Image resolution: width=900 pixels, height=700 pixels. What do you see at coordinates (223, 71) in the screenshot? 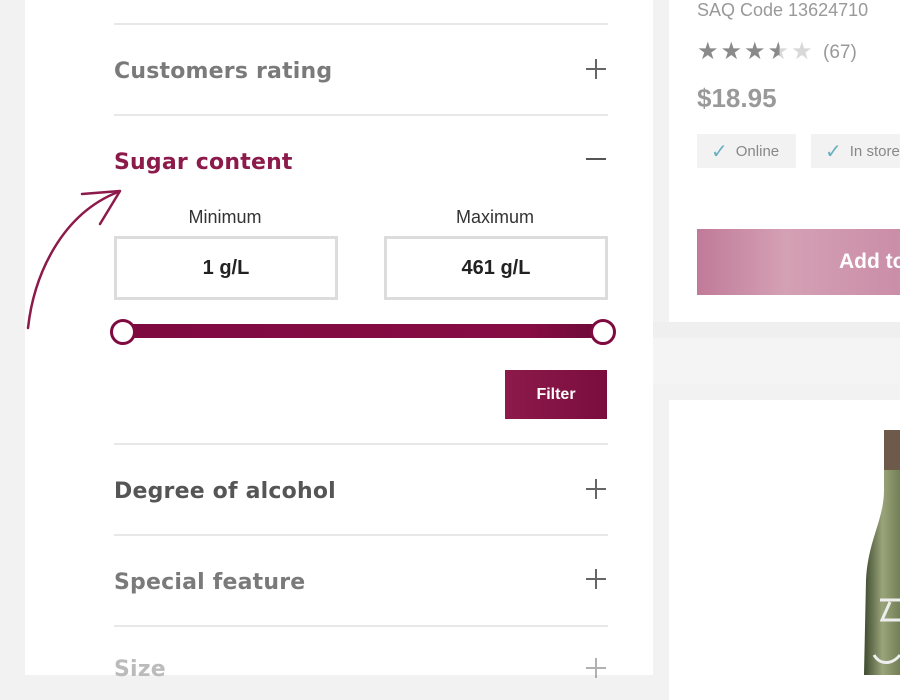
I see `filter-section-customers-rating: Customers rating` at bounding box center [223, 71].